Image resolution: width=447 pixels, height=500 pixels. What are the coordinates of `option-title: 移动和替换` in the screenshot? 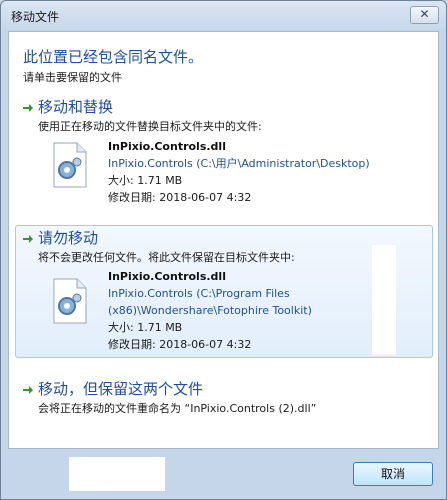 It's located at (76, 107).